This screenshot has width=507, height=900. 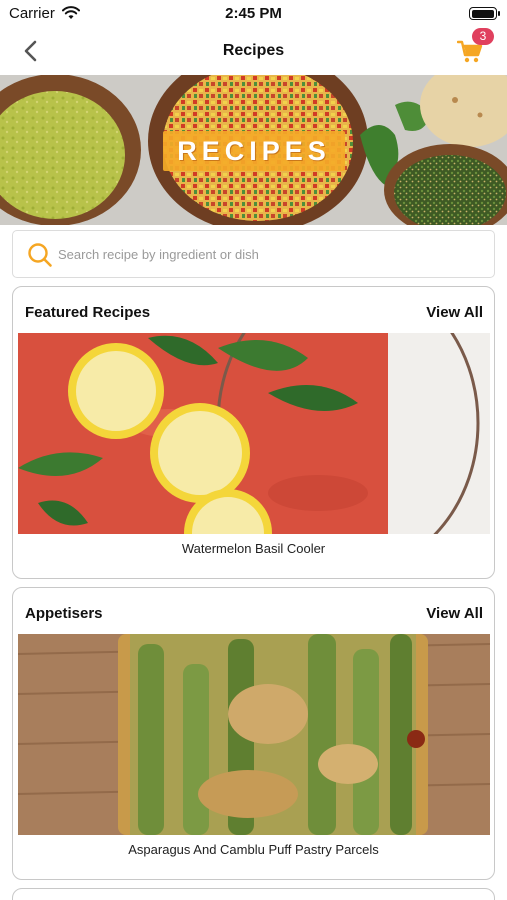 I want to click on featured-recipes-header: Featured Recipes View All, so click(x=253, y=310).